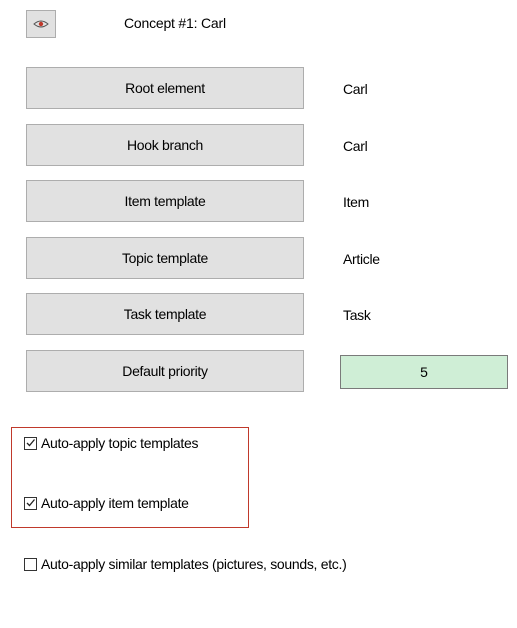 This screenshot has height=628, width=517. I want to click on task-template-button: Task template, so click(165, 314).